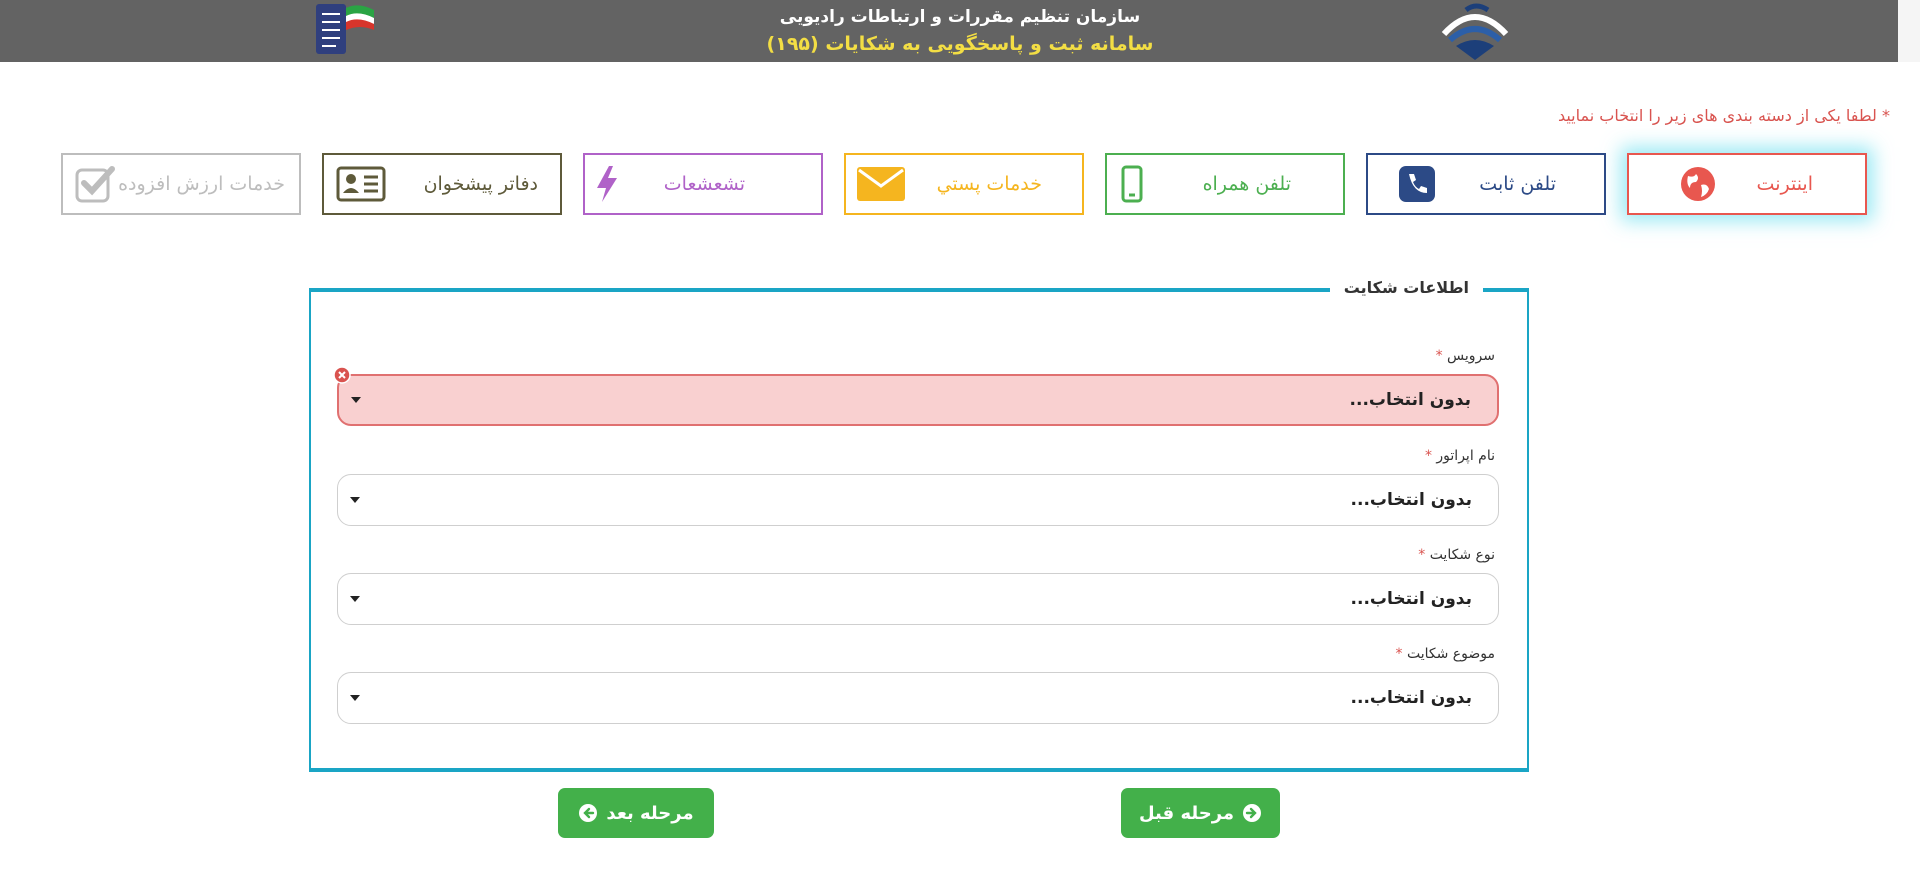 Image resolution: width=1920 pixels, height=870 pixels. Describe the element at coordinates (588, 813) in the screenshot. I see `arrow-circle-left-icon` at that location.